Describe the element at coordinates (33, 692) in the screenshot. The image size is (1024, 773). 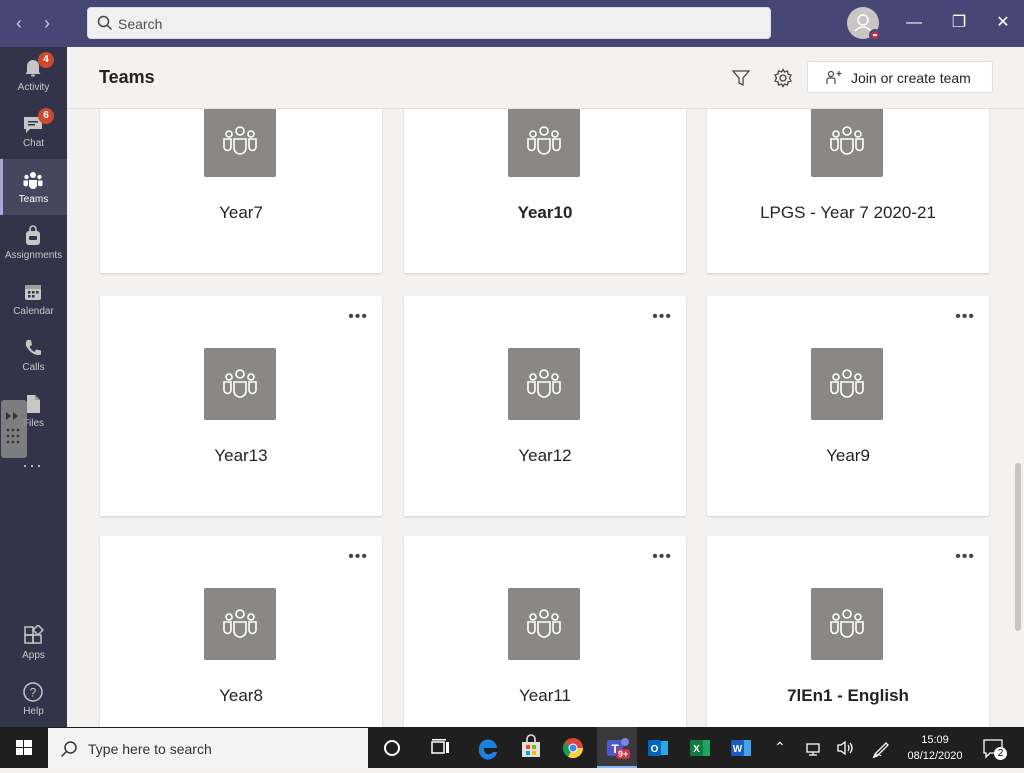
I see `help-icon: ?` at that location.